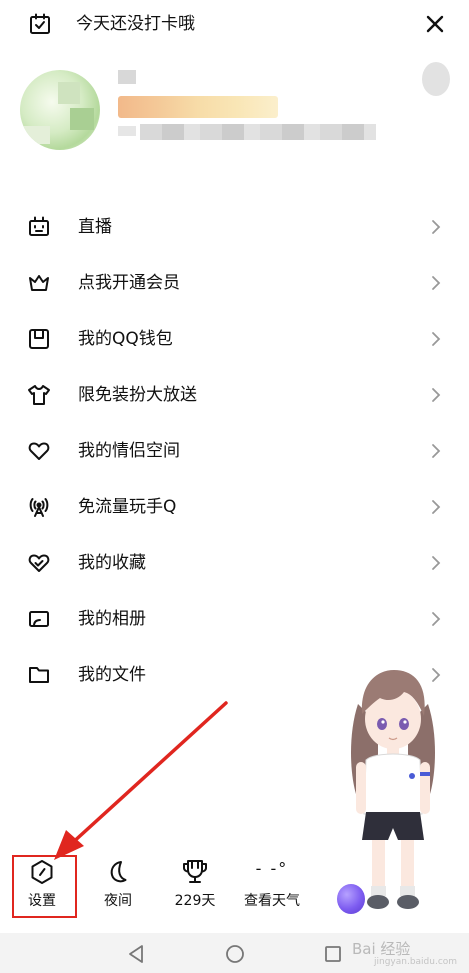 Image resolution: width=469 pixels, height=973 pixels. What do you see at coordinates (112, 619) in the screenshot?
I see `menu-item-label: 我的相册` at bounding box center [112, 619].